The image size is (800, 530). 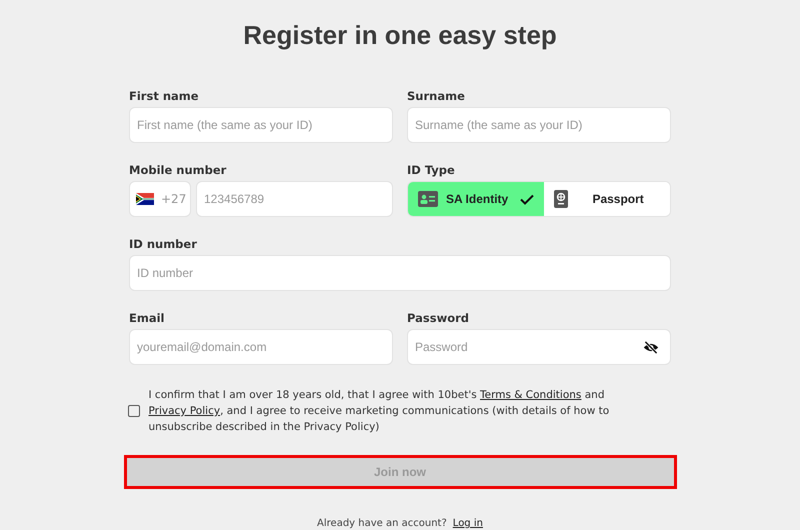 What do you see at coordinates (184, 411) in the screenshot?
I see `policy-link: Privacy Policy` at bounding box center [184, 411].